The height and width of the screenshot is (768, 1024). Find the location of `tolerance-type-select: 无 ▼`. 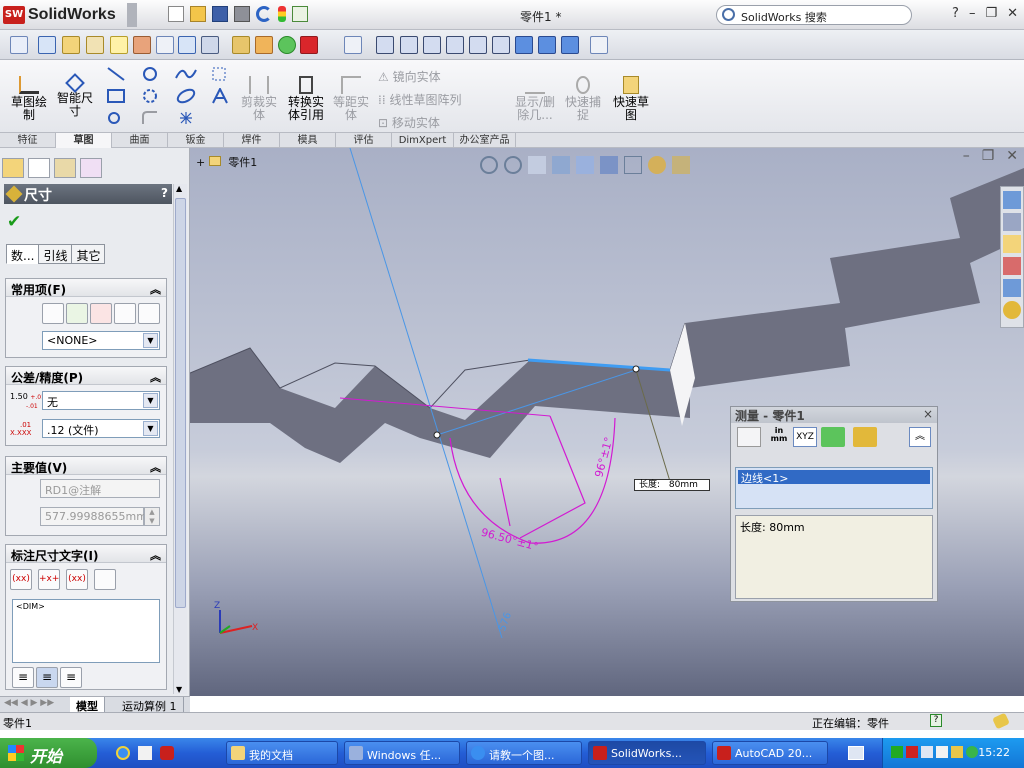

tolerance-type-select: 无 ▼ is located at coordinates (101, 400).